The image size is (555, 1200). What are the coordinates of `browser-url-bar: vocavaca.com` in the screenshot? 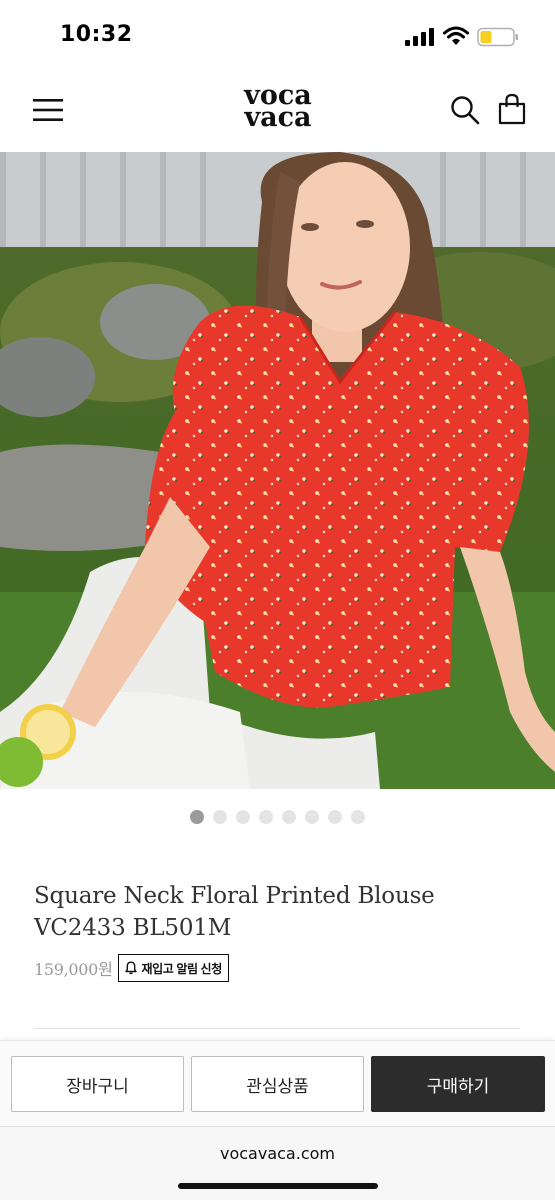 It's located at (277, 1163).